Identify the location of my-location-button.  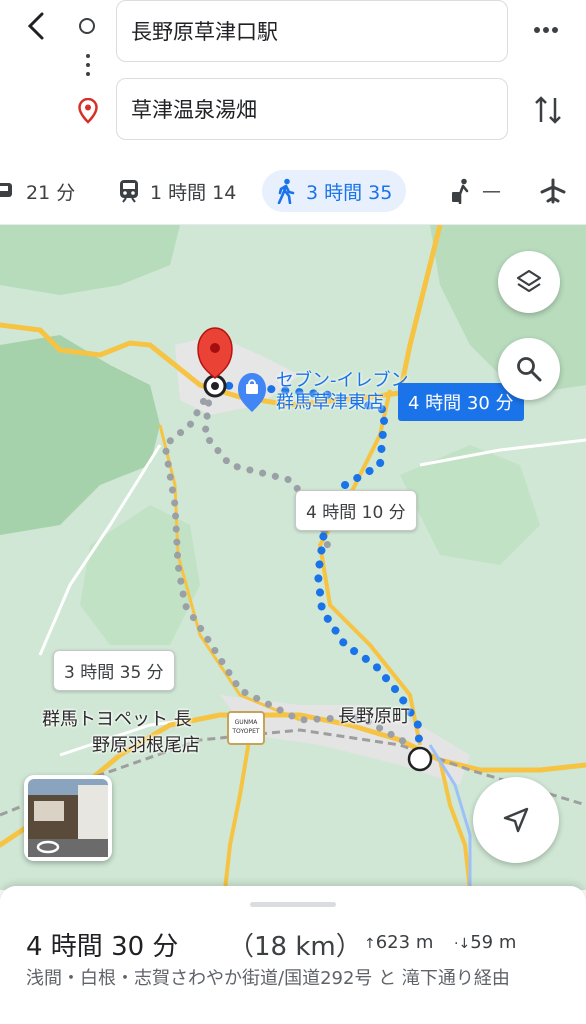
(516, 820).